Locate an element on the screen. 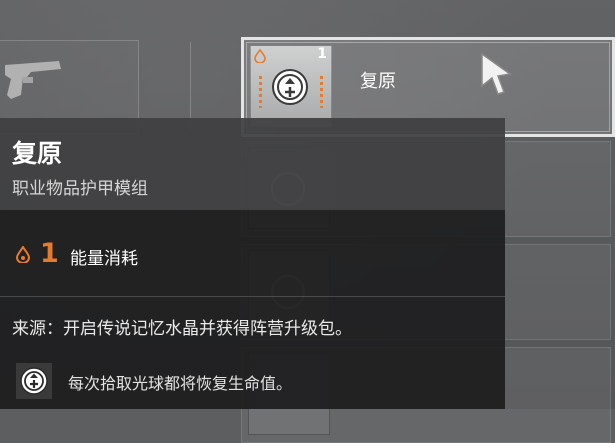 The width and height of the screenshot is (615, 443). mod-cost: 1 is located at coordinates (322, 54).